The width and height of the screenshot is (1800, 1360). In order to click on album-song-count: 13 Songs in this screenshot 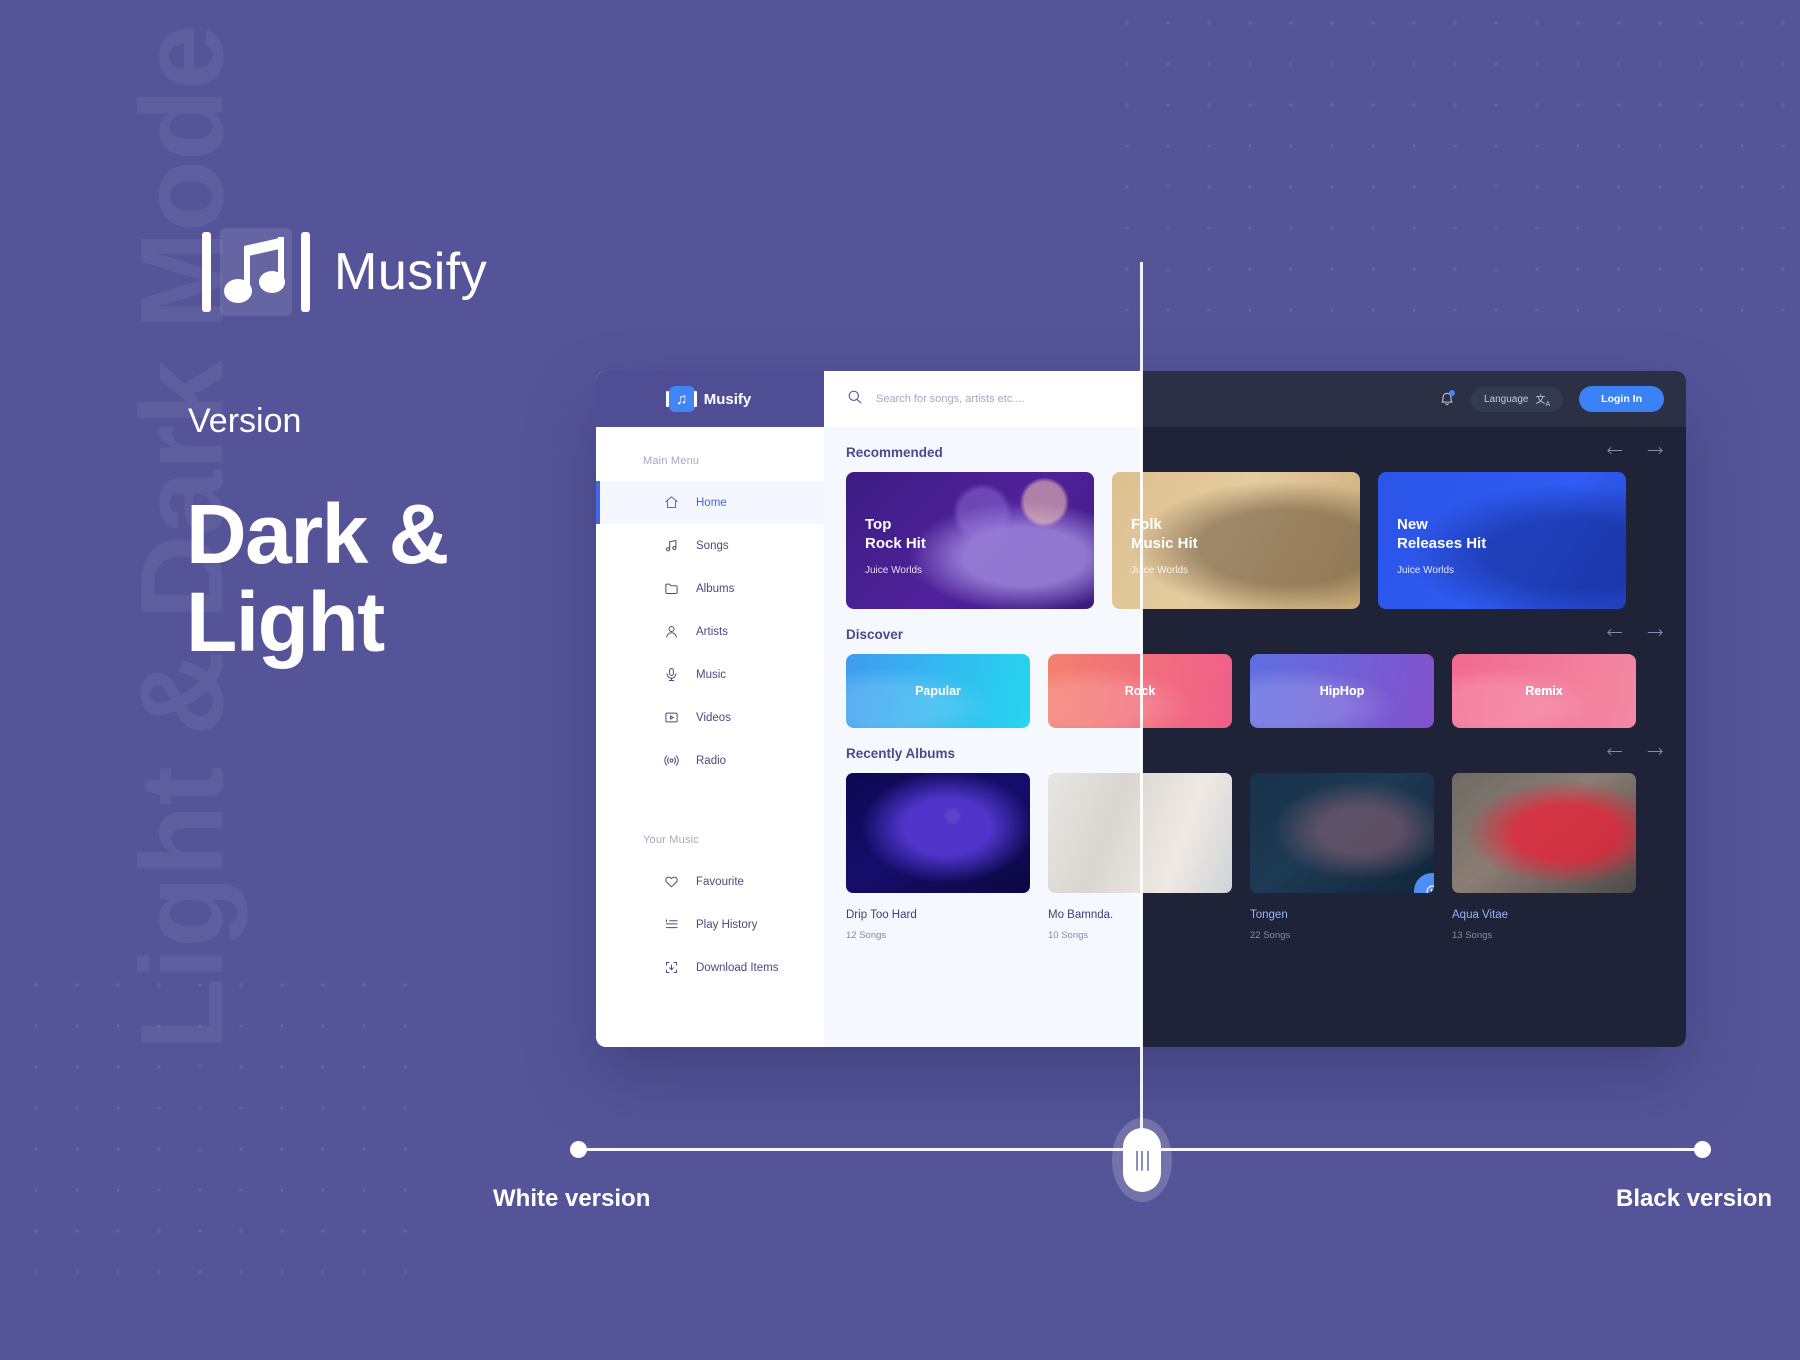, I will do `click(1472, 935)`.